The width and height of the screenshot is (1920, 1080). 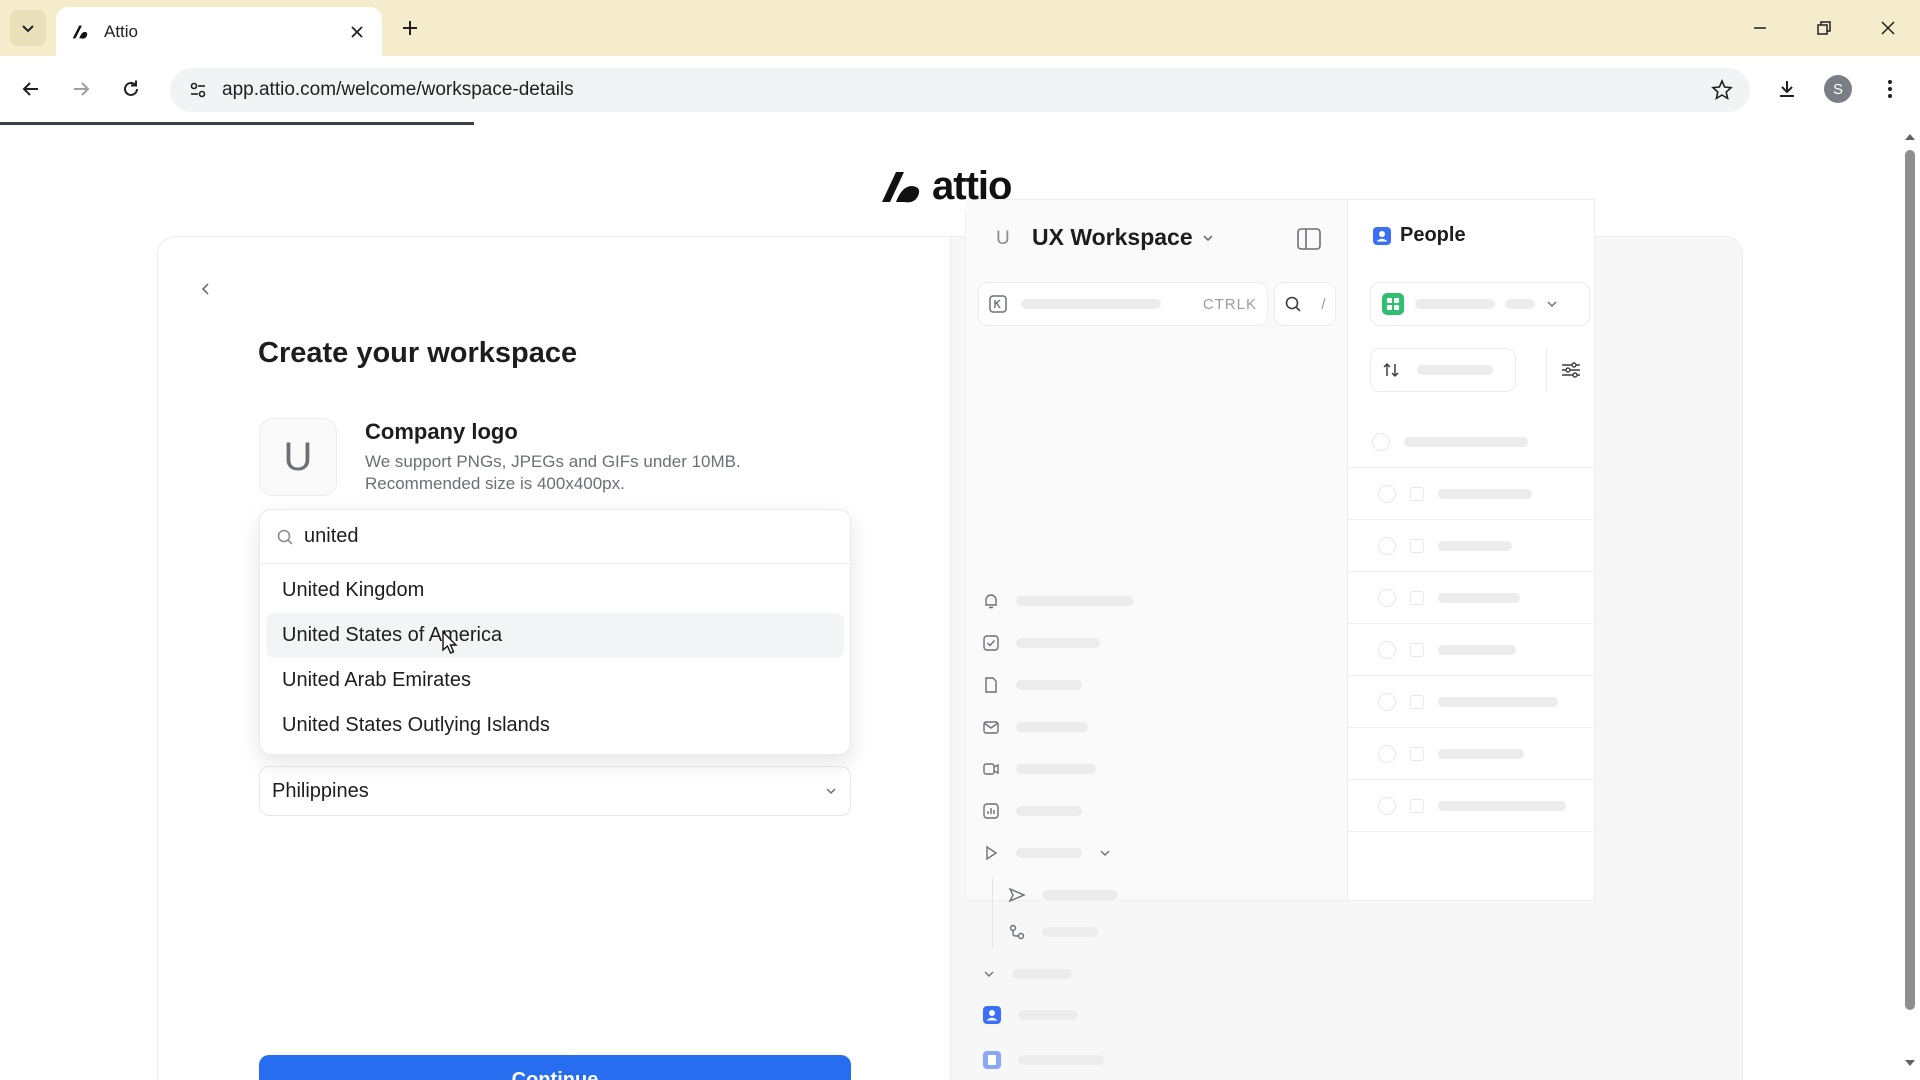 I want to click on url-text: app.attio.com/welcome/workspace-details, so click(x=398, y=89).